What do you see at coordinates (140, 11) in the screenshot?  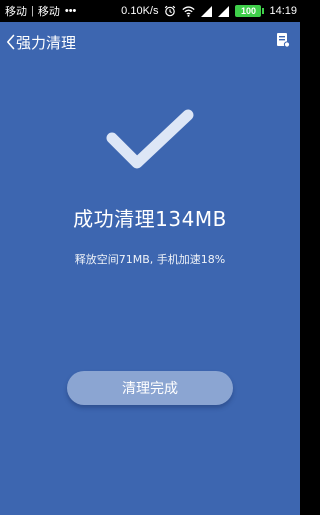 I see `network-speed: 0.10K/s` at bounding box center [140, 11].